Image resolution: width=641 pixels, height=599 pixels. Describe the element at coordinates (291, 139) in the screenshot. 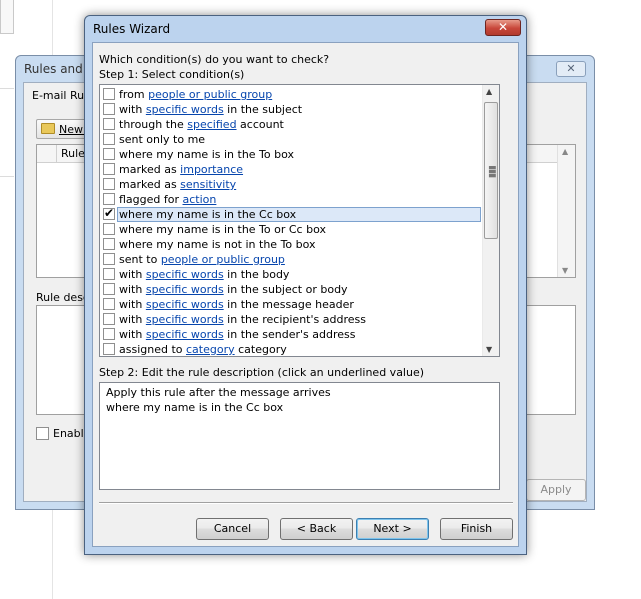

I see `condition-item: sent only to me` at that location.